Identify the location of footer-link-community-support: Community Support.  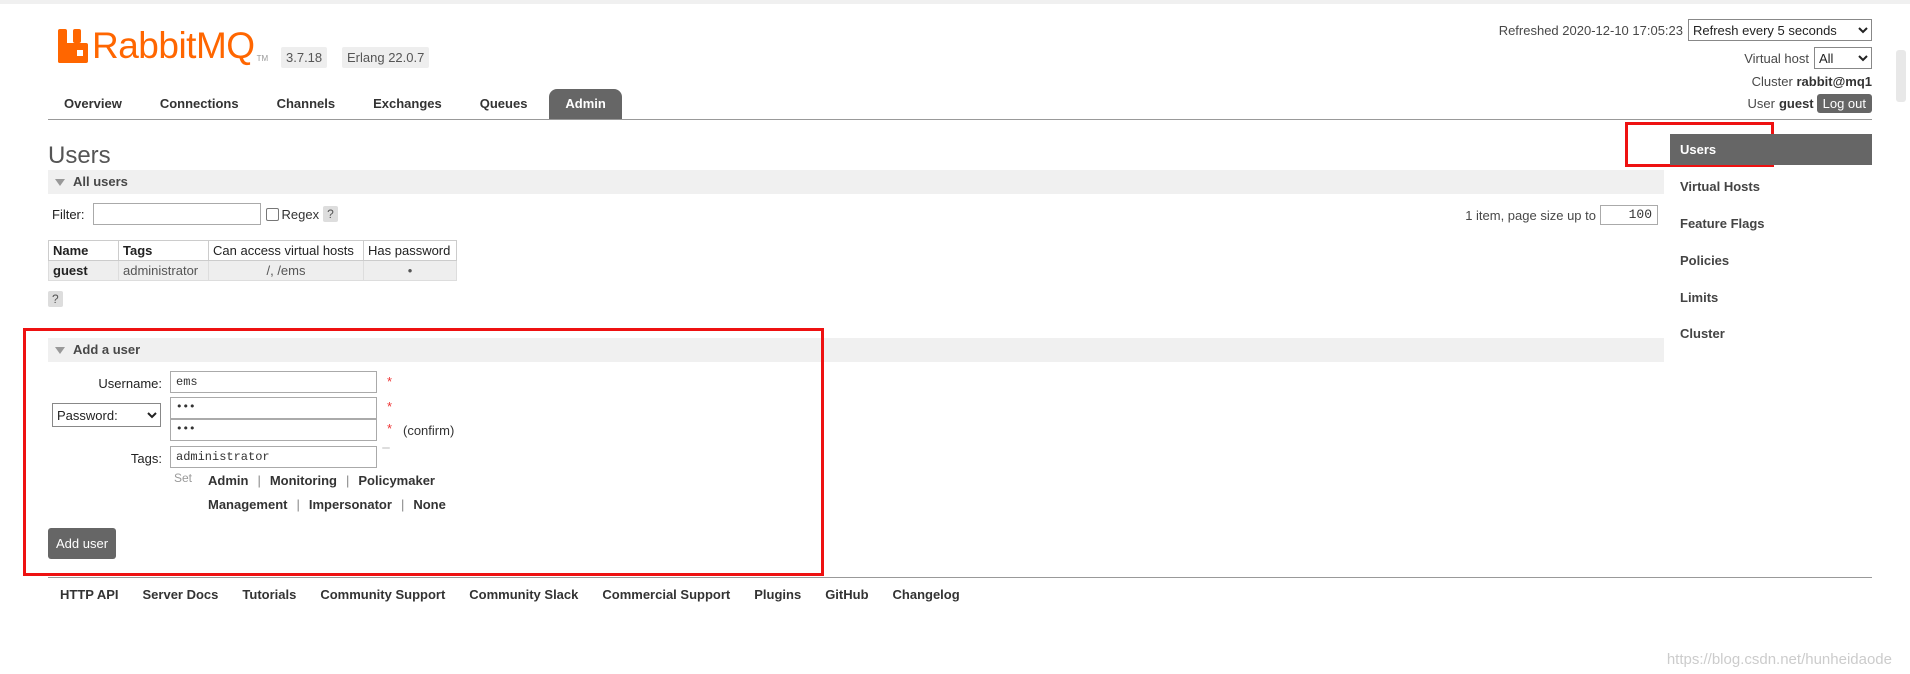
(382, 594).